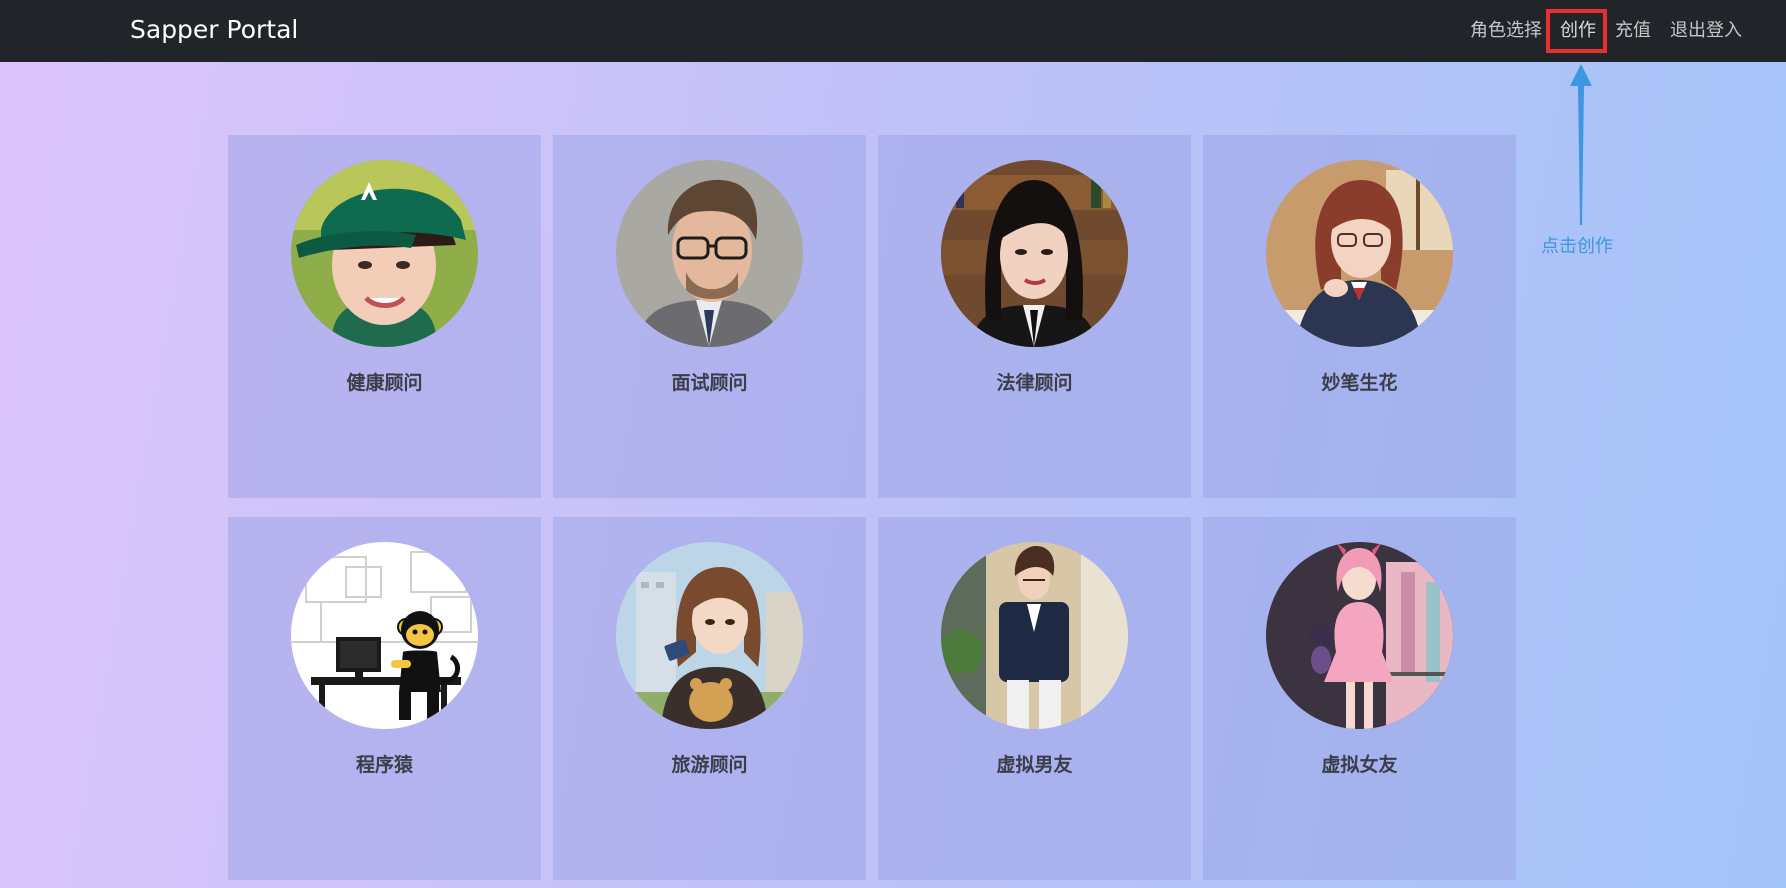 The height and width of the screenshot is (888, 1786). I want to click on card-title: 旅游顾问, so click(709, 765).